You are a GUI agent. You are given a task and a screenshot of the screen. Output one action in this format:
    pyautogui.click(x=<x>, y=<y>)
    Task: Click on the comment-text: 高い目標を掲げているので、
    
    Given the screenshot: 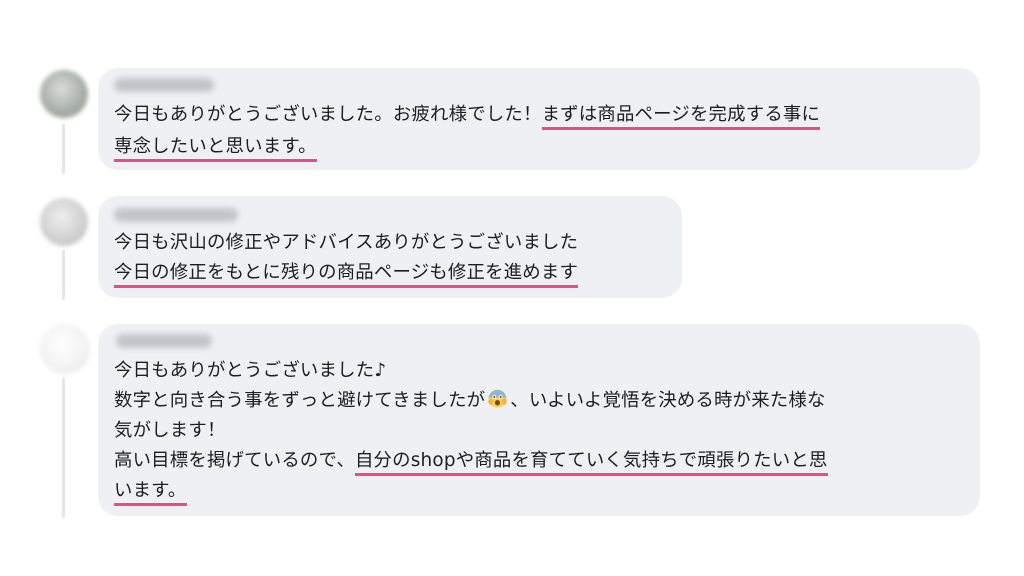 What is the action you would take?
    pyautogui.click(x=234, y=460)
    